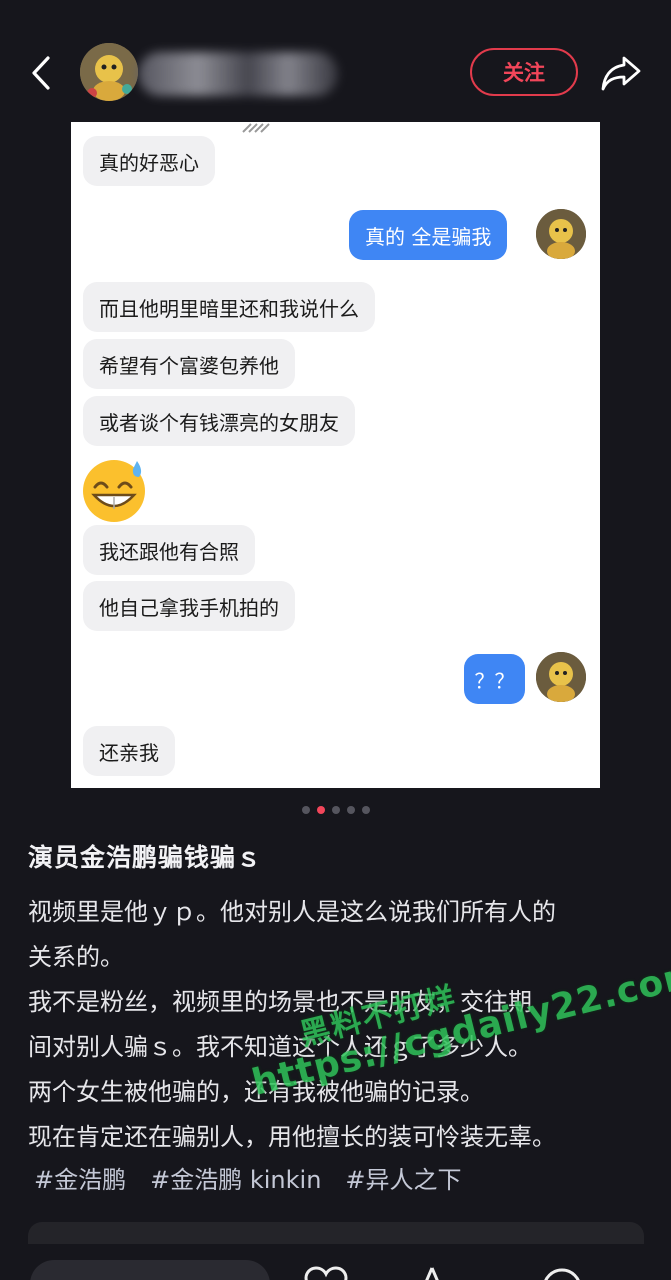 The image size is (671, 1280). I want to click on hashtag-link: #金浩鹏 kinkin, so click(235, 1177).